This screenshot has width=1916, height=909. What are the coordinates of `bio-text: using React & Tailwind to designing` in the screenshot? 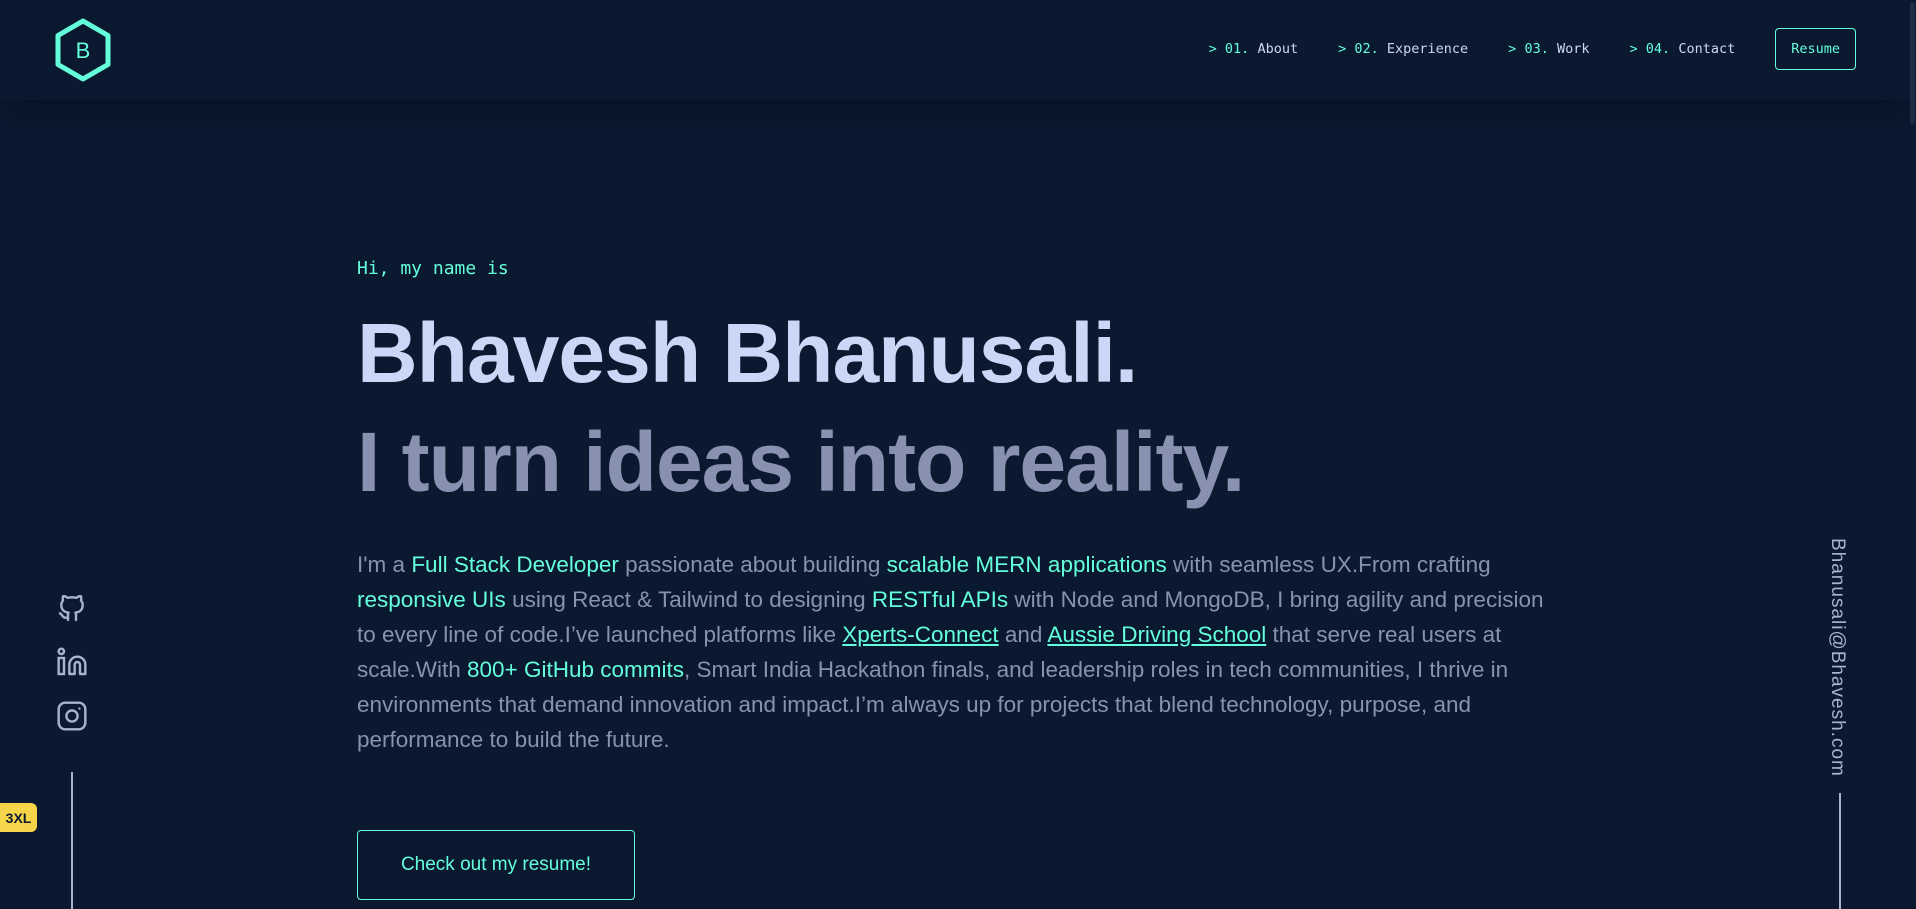 It's located at (688, 599).